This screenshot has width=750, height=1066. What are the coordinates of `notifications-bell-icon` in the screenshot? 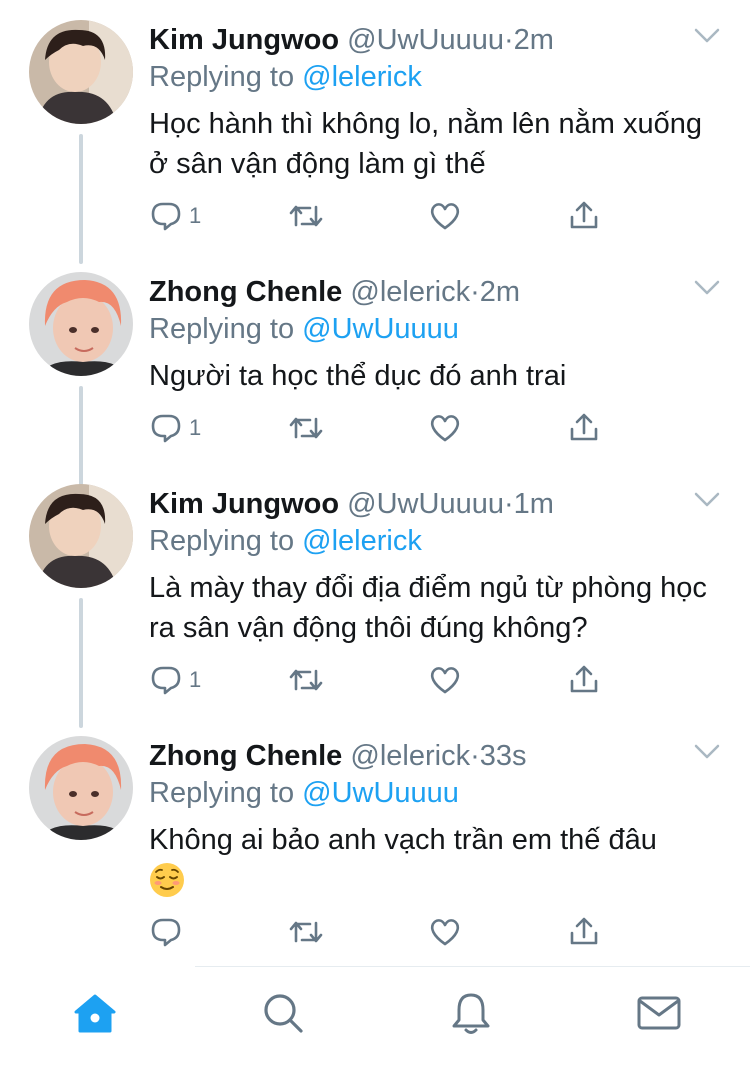 It's located at (471, 1015).